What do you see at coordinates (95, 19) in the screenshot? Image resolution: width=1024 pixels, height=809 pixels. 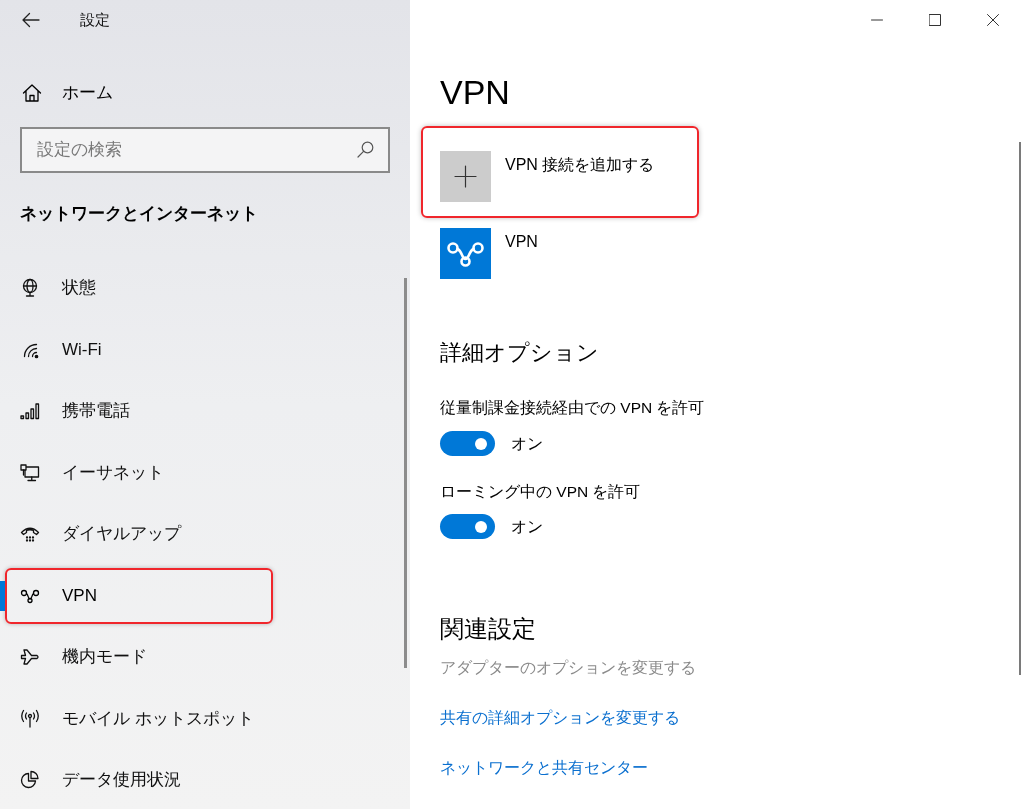 I see `window-title: 設定` at bounding box center [95, 19].